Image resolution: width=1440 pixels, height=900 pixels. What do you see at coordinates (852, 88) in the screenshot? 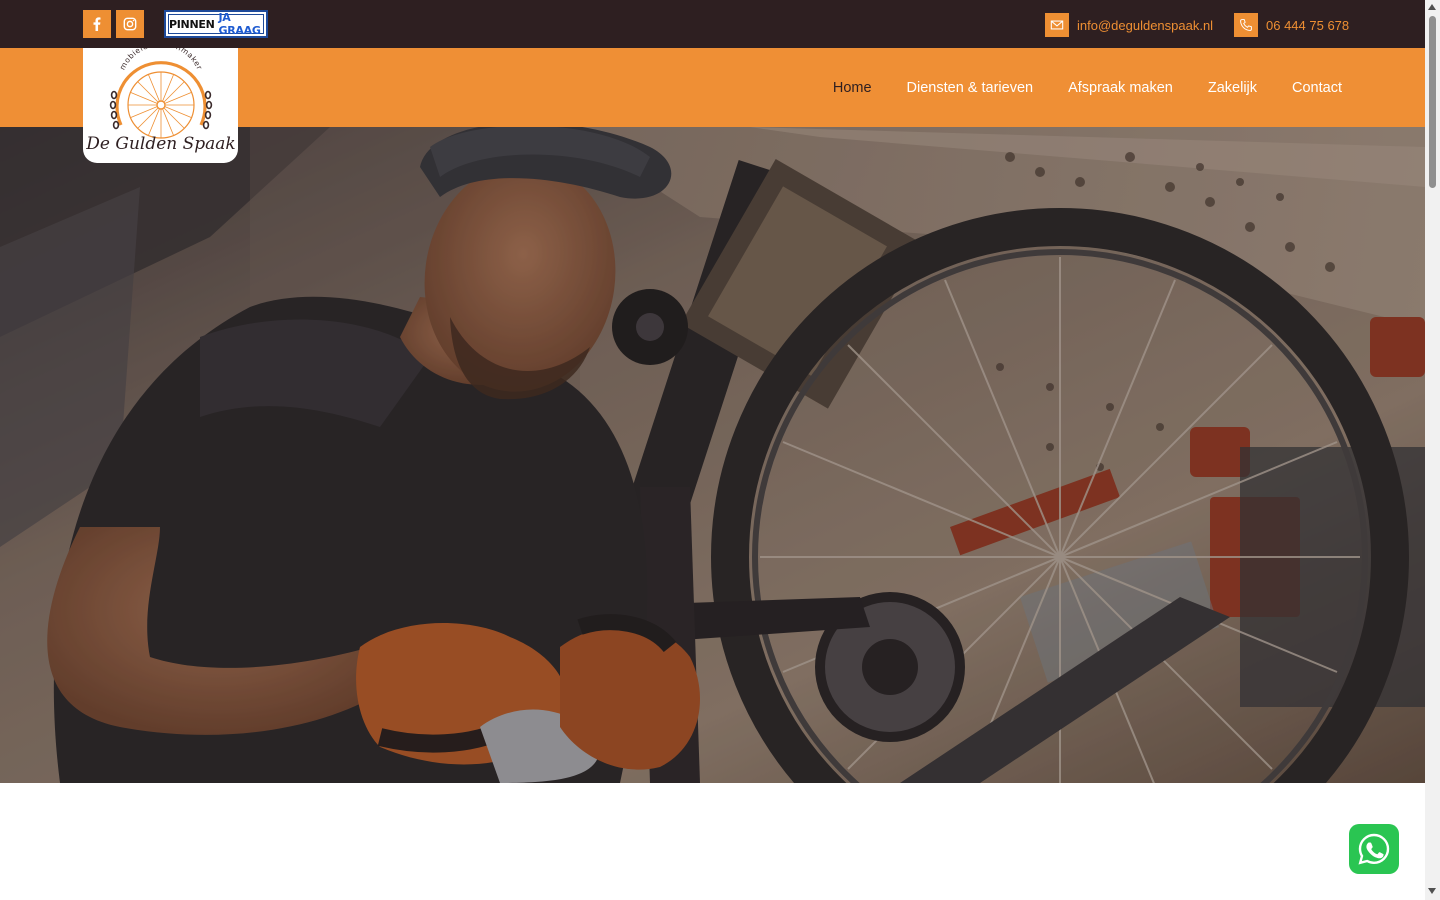
I see `nav-item-home: Home` at bounding box center [852, 88].